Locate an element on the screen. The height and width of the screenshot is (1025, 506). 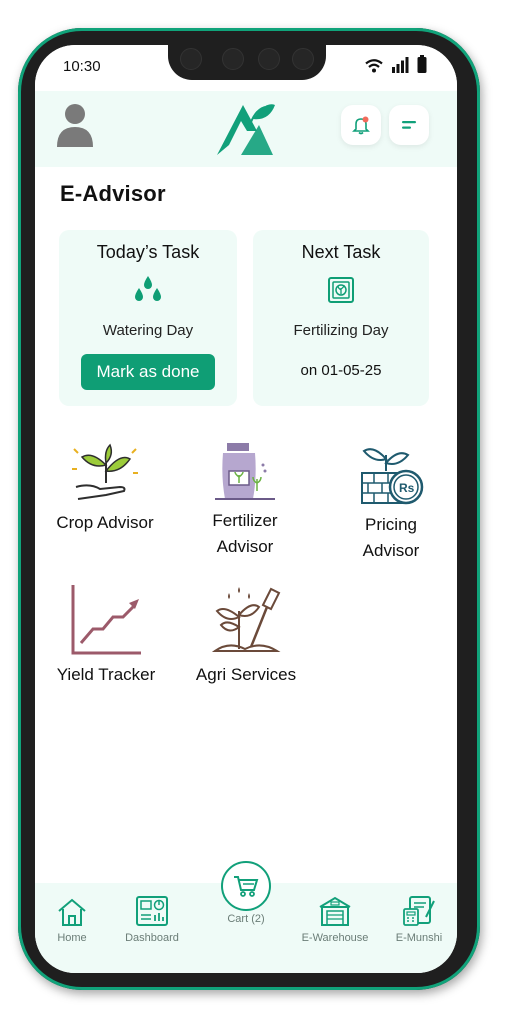
agri-services-tile: Agri Services is located at coordinates (246, 636).